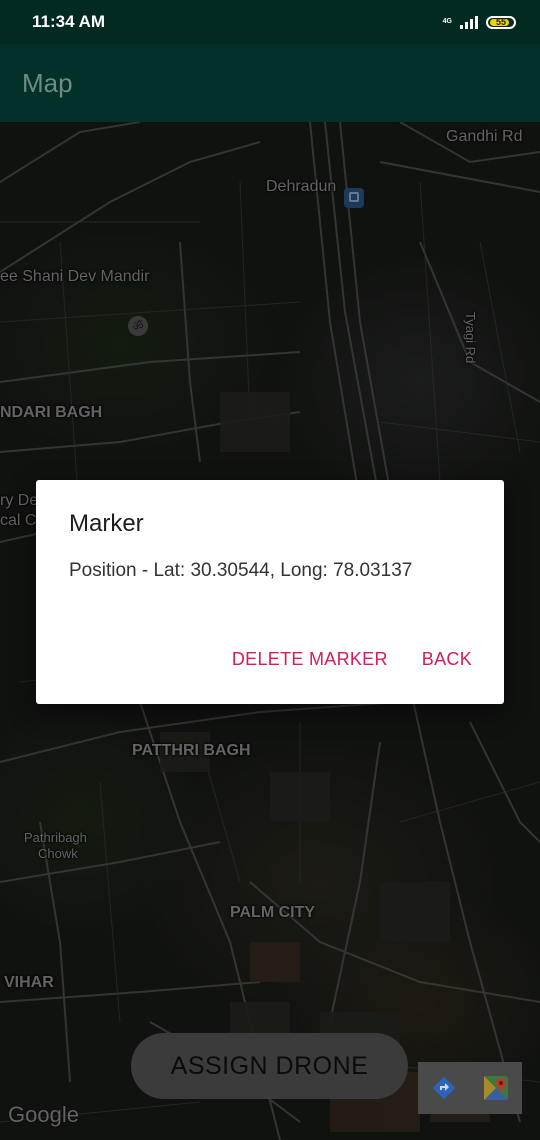 This screenshot has height=1140, width=540. I want to click on dialog-message: Position - Lat: 30.30544, Long: 78.03137, so click(241, 570).